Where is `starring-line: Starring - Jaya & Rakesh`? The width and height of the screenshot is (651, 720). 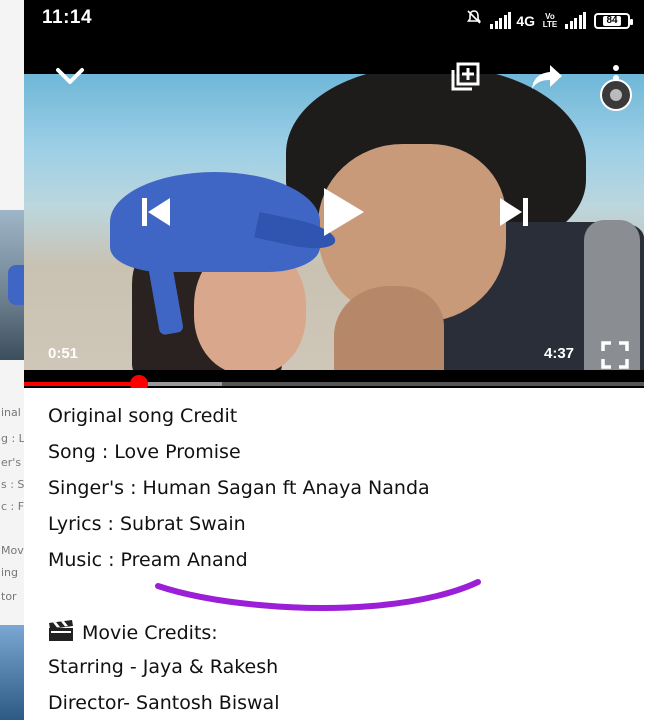 starring-line: Starring - Jaya & Rakesh is located at coordinates (163, 667).